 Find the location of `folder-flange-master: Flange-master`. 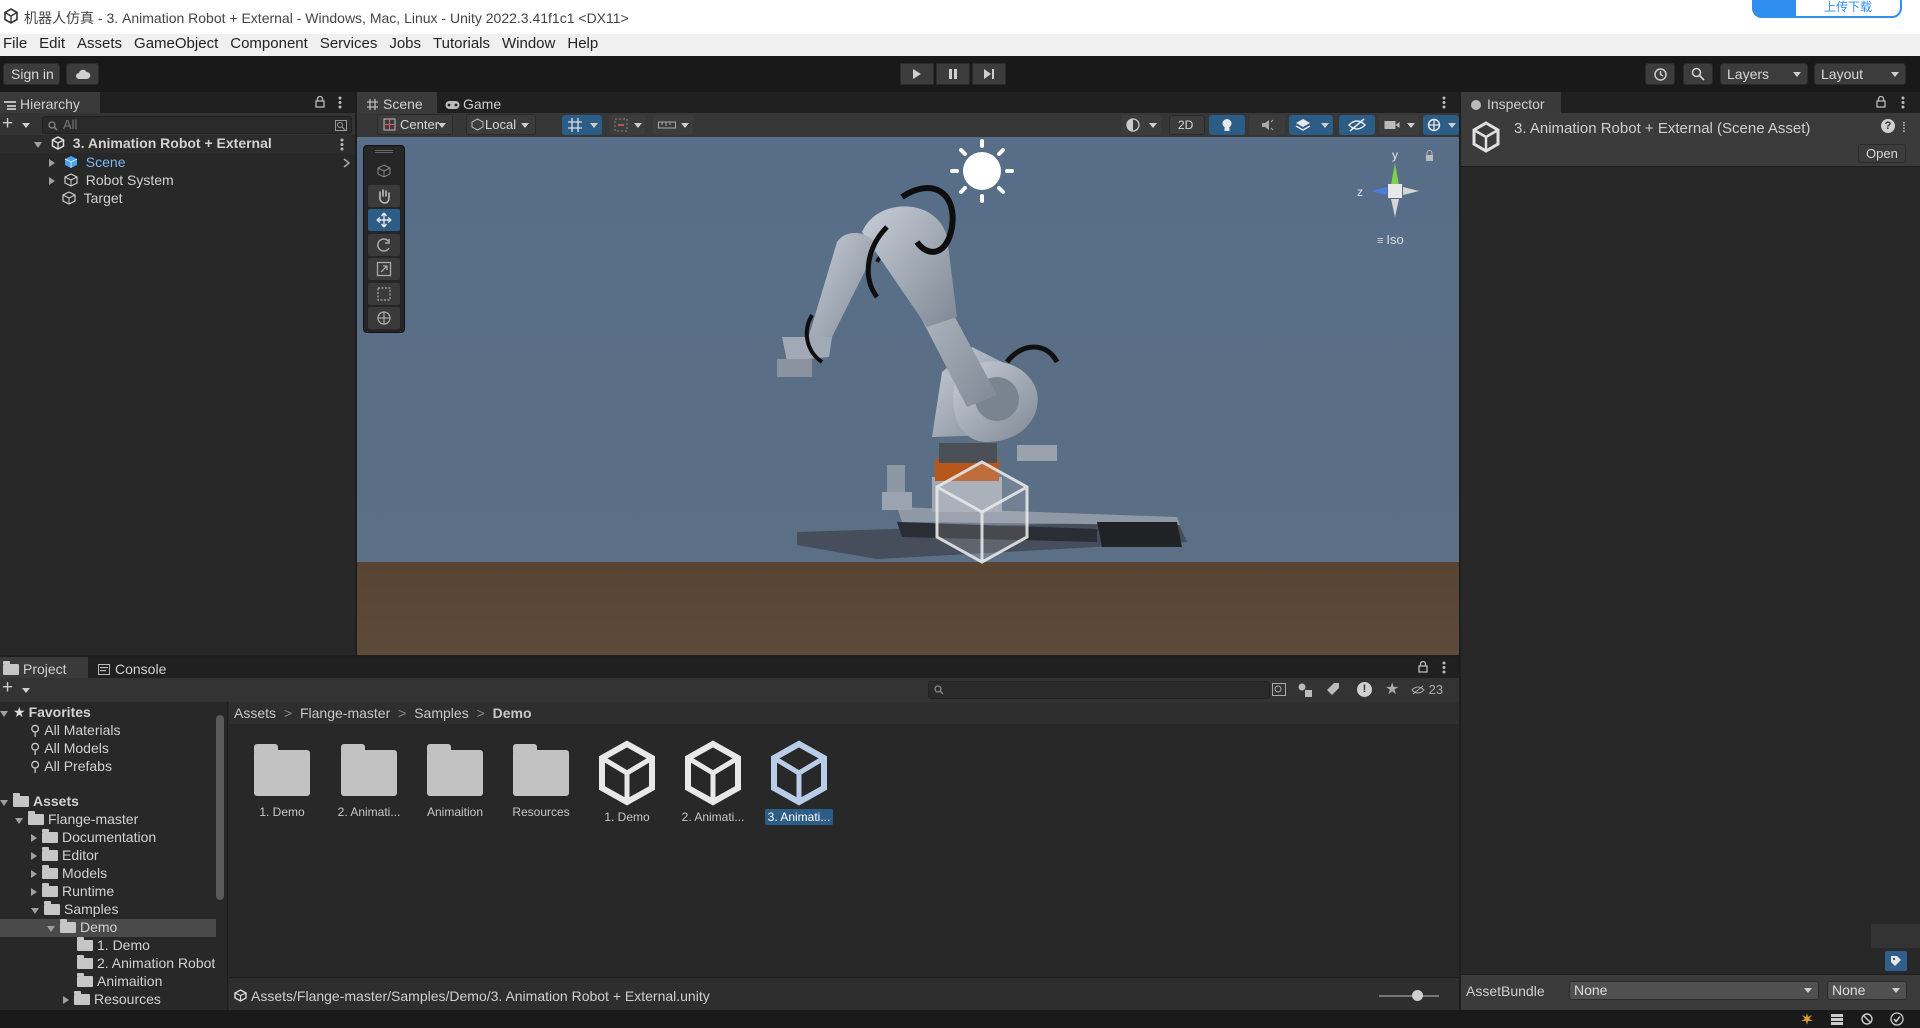

folder-flange-master: Flange-master is located at coordinates (76, 820).